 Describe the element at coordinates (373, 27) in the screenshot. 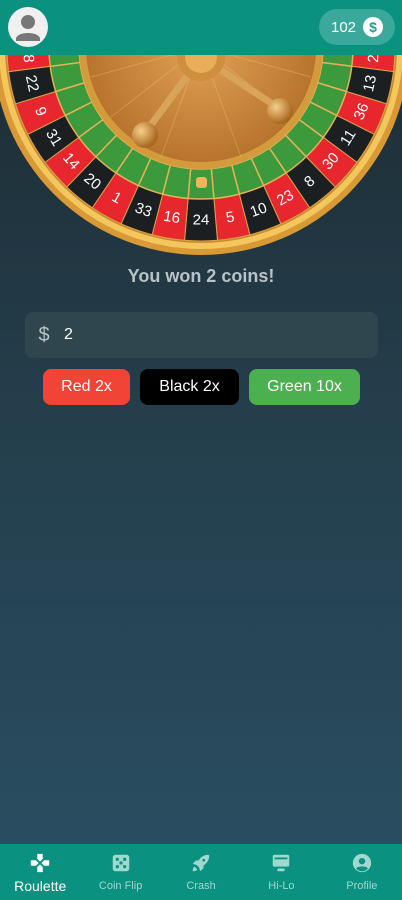

I see `coin-icon: $` at that location.